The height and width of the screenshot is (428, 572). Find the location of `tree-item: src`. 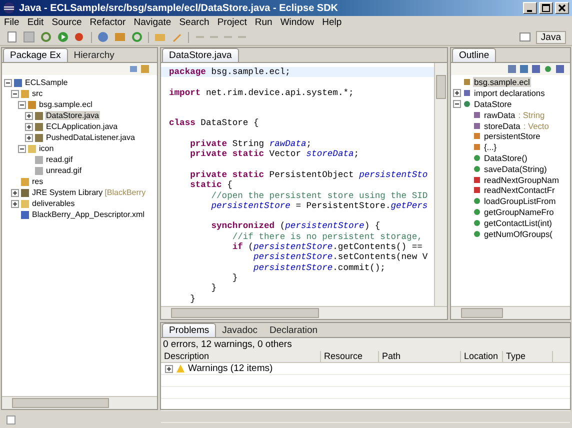

tree-item: src is located at coordinates (37, 93).